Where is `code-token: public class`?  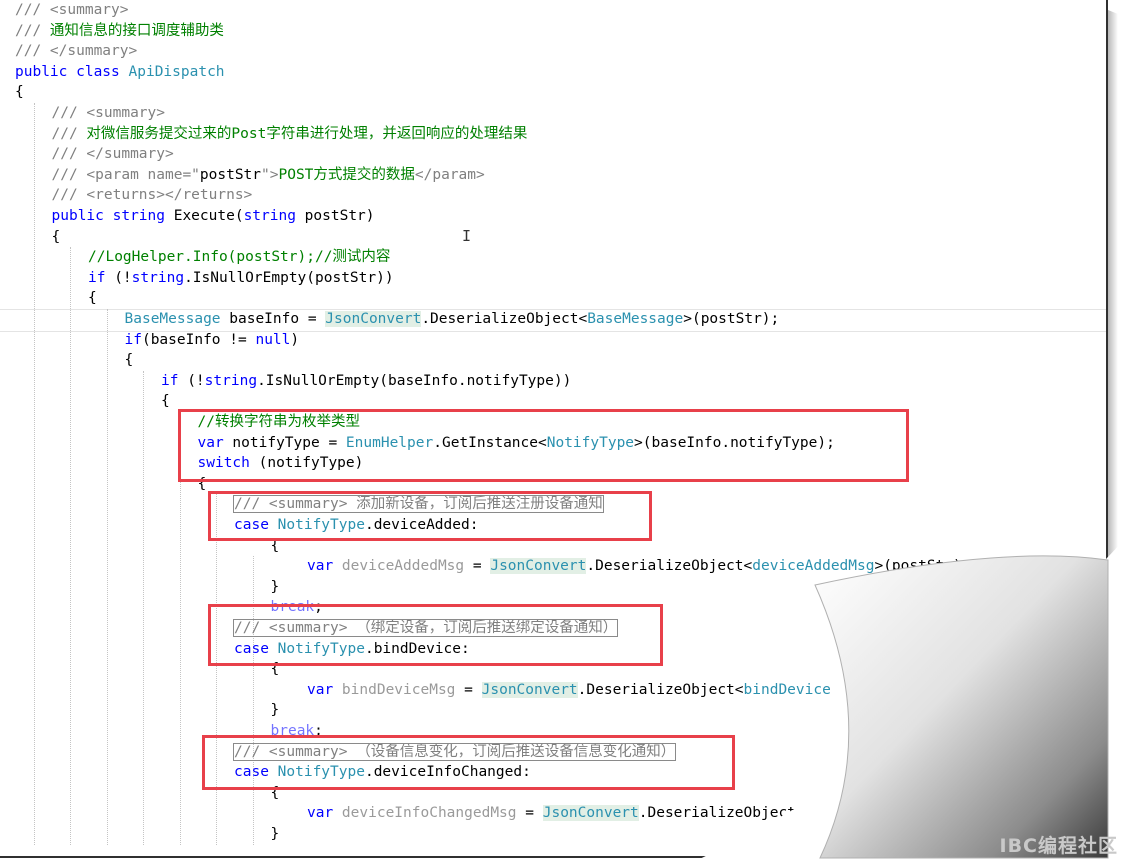
code-token: public class is located at coordinates (72, 71).